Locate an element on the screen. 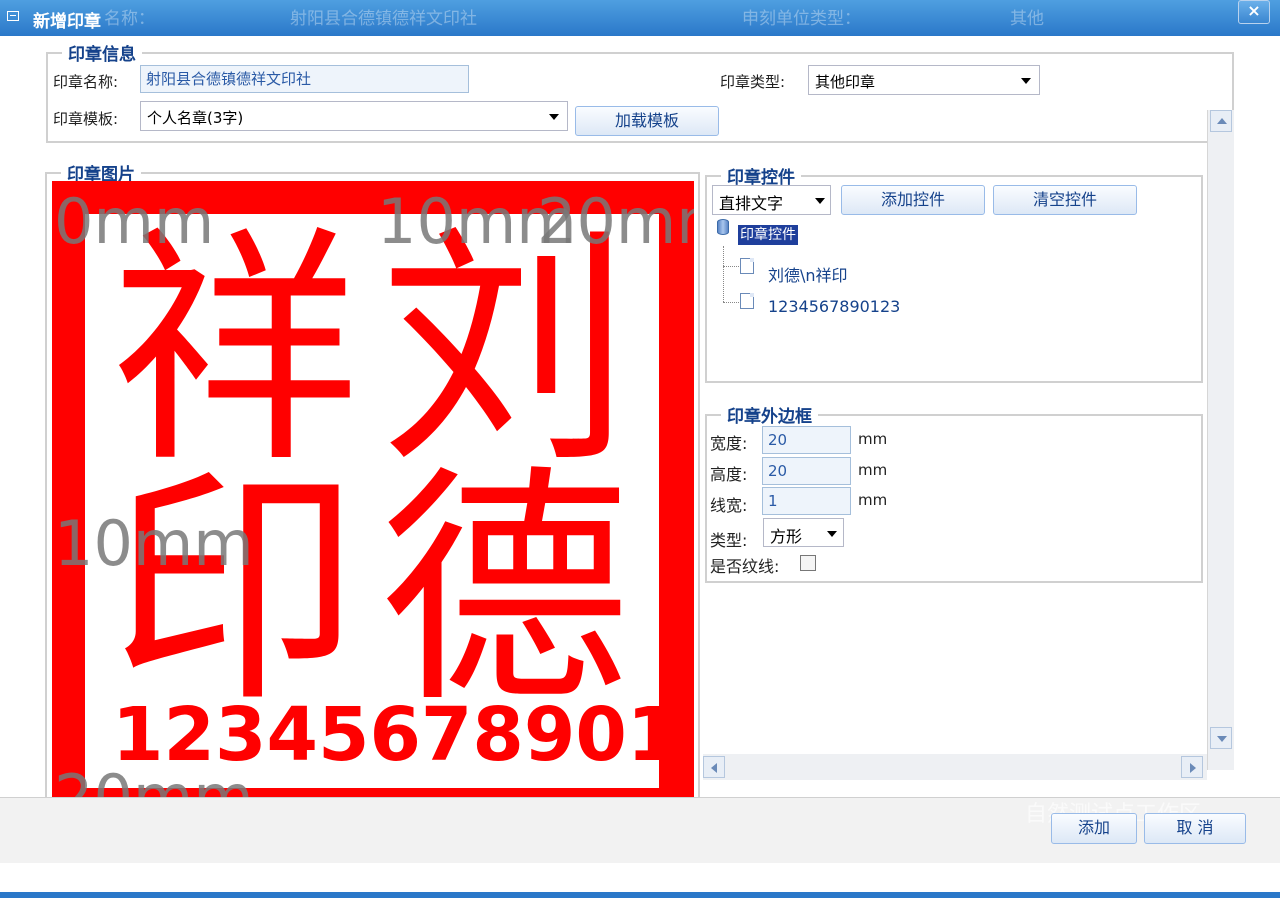 The image size is (1280, 898). seal-type-value: 其他印章 is located at coordinates (845, 82).